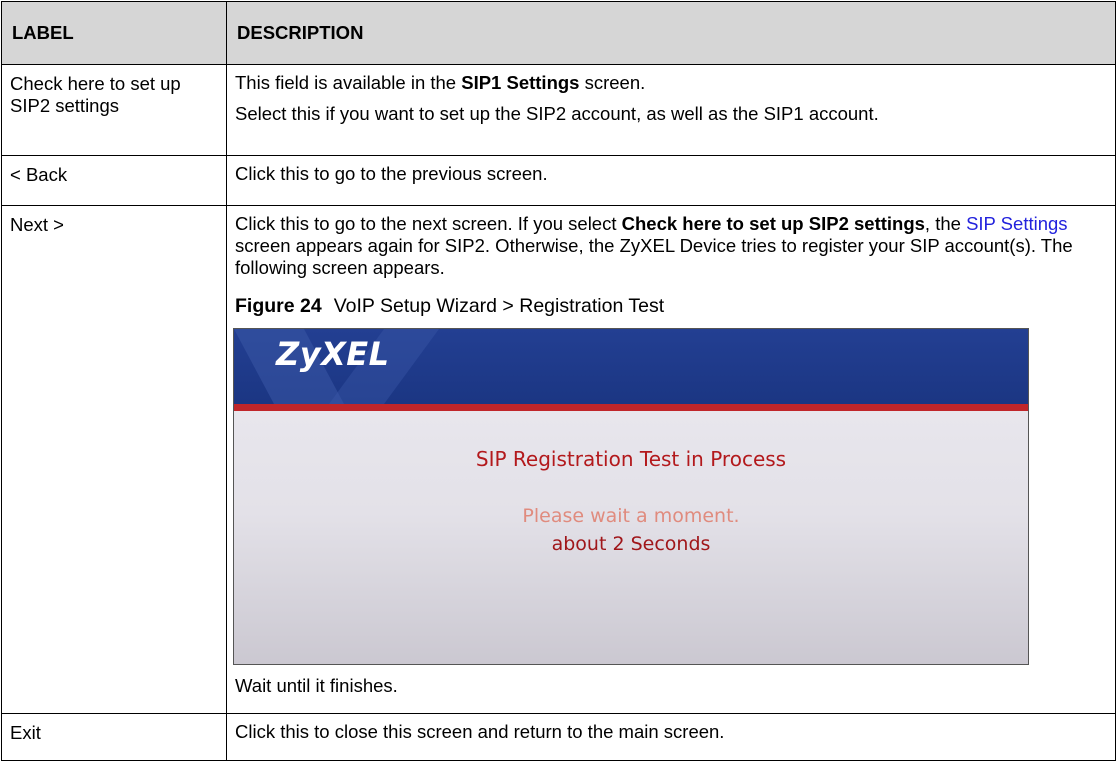  Describe the element at coordinates (348, 82) in the screenshot. I see `text-run: This field is available in the` at that location.